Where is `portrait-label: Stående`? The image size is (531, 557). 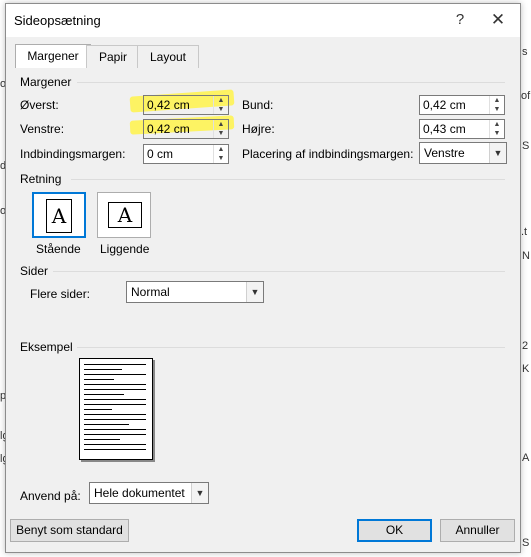 portrait-label: Stående is located at coordinates (58, 249).